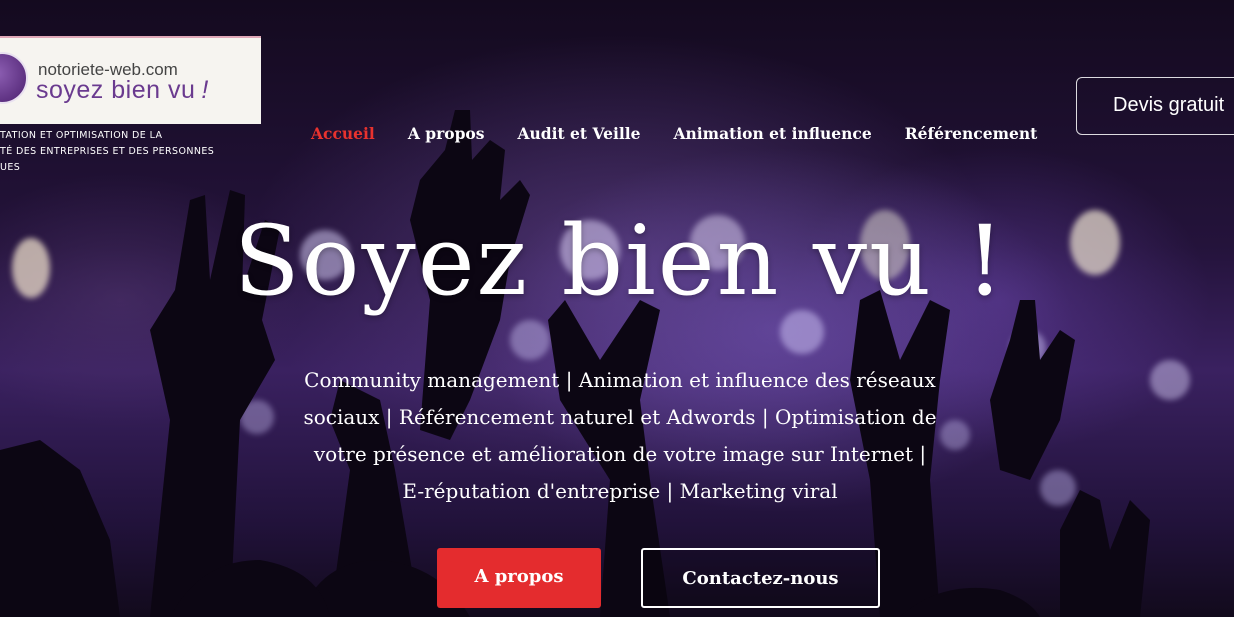 The height and width of the screenshot is (617, 1234). Describe the element at coordinates (107, 151) in the screenshot. I see `tagline-line: TÉ DES ENTREPRISES ET DES PERSONNES` at that location.